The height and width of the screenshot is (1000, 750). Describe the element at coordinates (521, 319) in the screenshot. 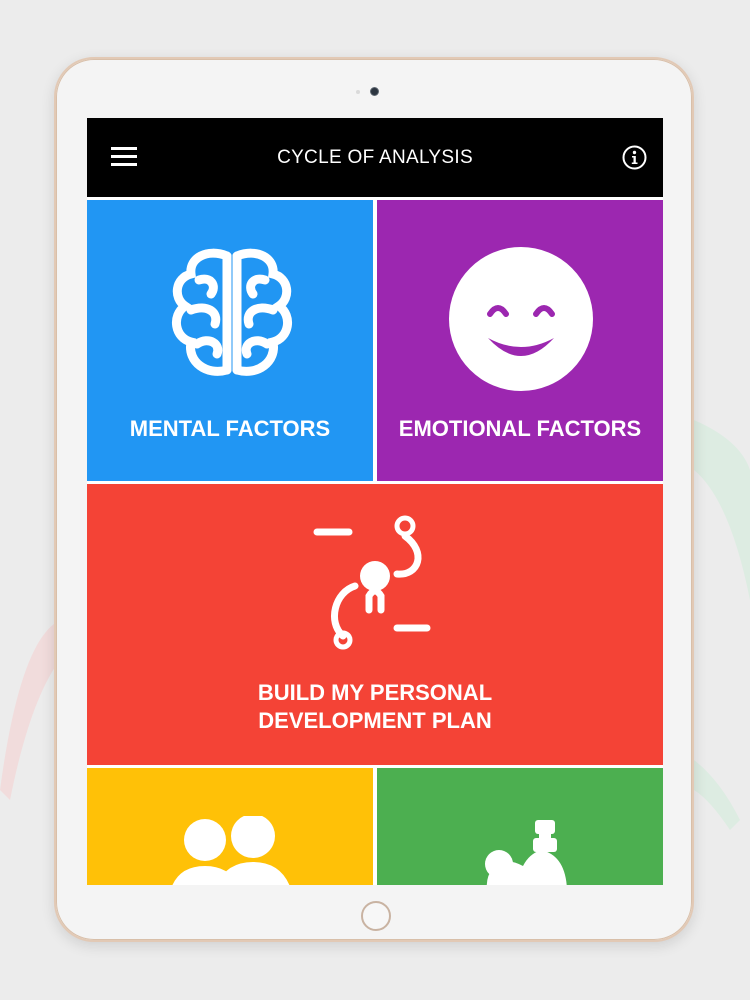

I see `smiley-face-icon` at that location.